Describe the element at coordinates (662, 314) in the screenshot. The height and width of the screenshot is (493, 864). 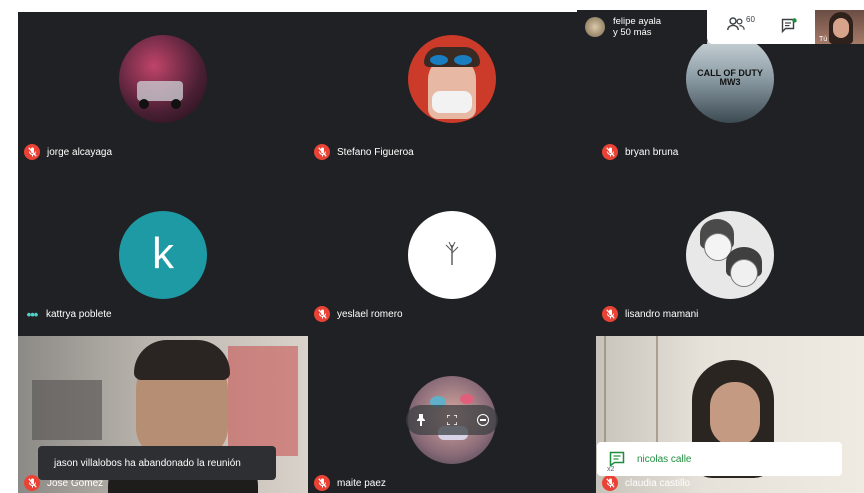
I see `participant-name: lisandro mamani` at that location.